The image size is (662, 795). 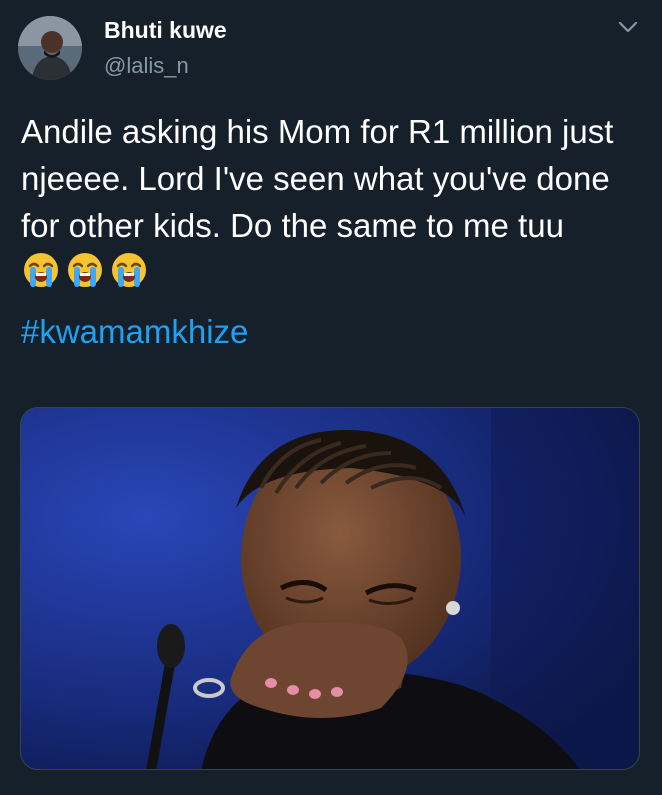 What do you see at coordinates (165, 30) in the screenshot?
I see `display-name: Bhuti kuwe` at bounding box center [165, 30].